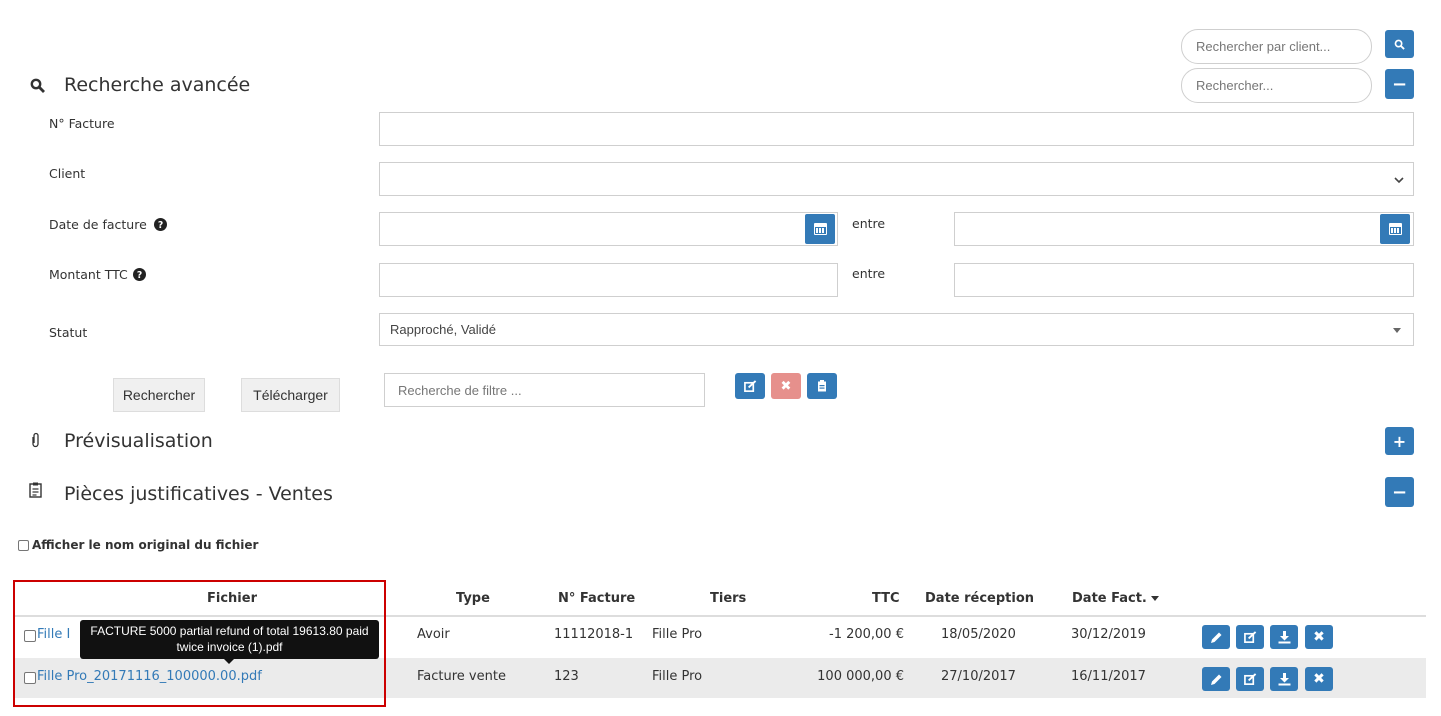 This screenshot has width=1441, height=716. I want to click on cell-type: Avoir, so click(433, 634).